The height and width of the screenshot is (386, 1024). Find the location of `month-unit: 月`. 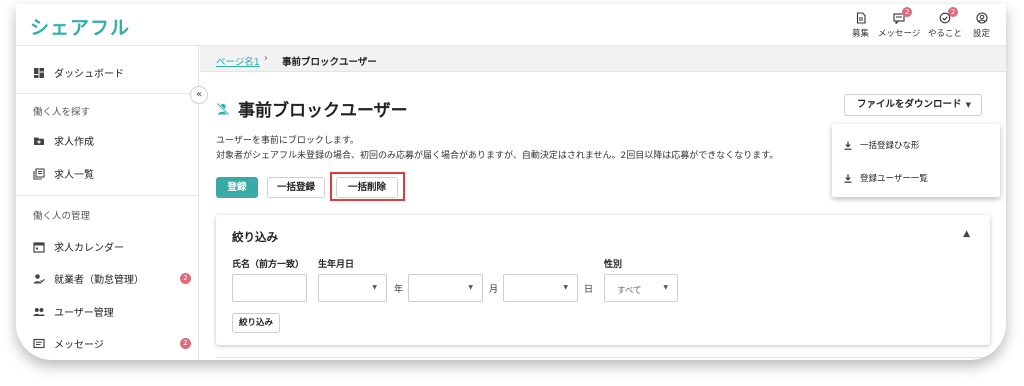

month-unit: 月 is located at coordinates (494, 290).